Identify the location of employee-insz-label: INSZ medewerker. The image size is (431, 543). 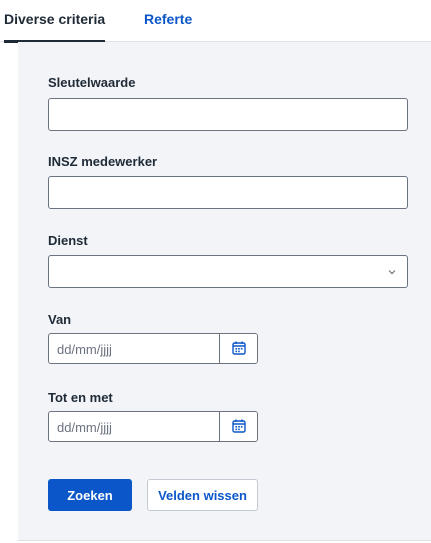
(103, 161).